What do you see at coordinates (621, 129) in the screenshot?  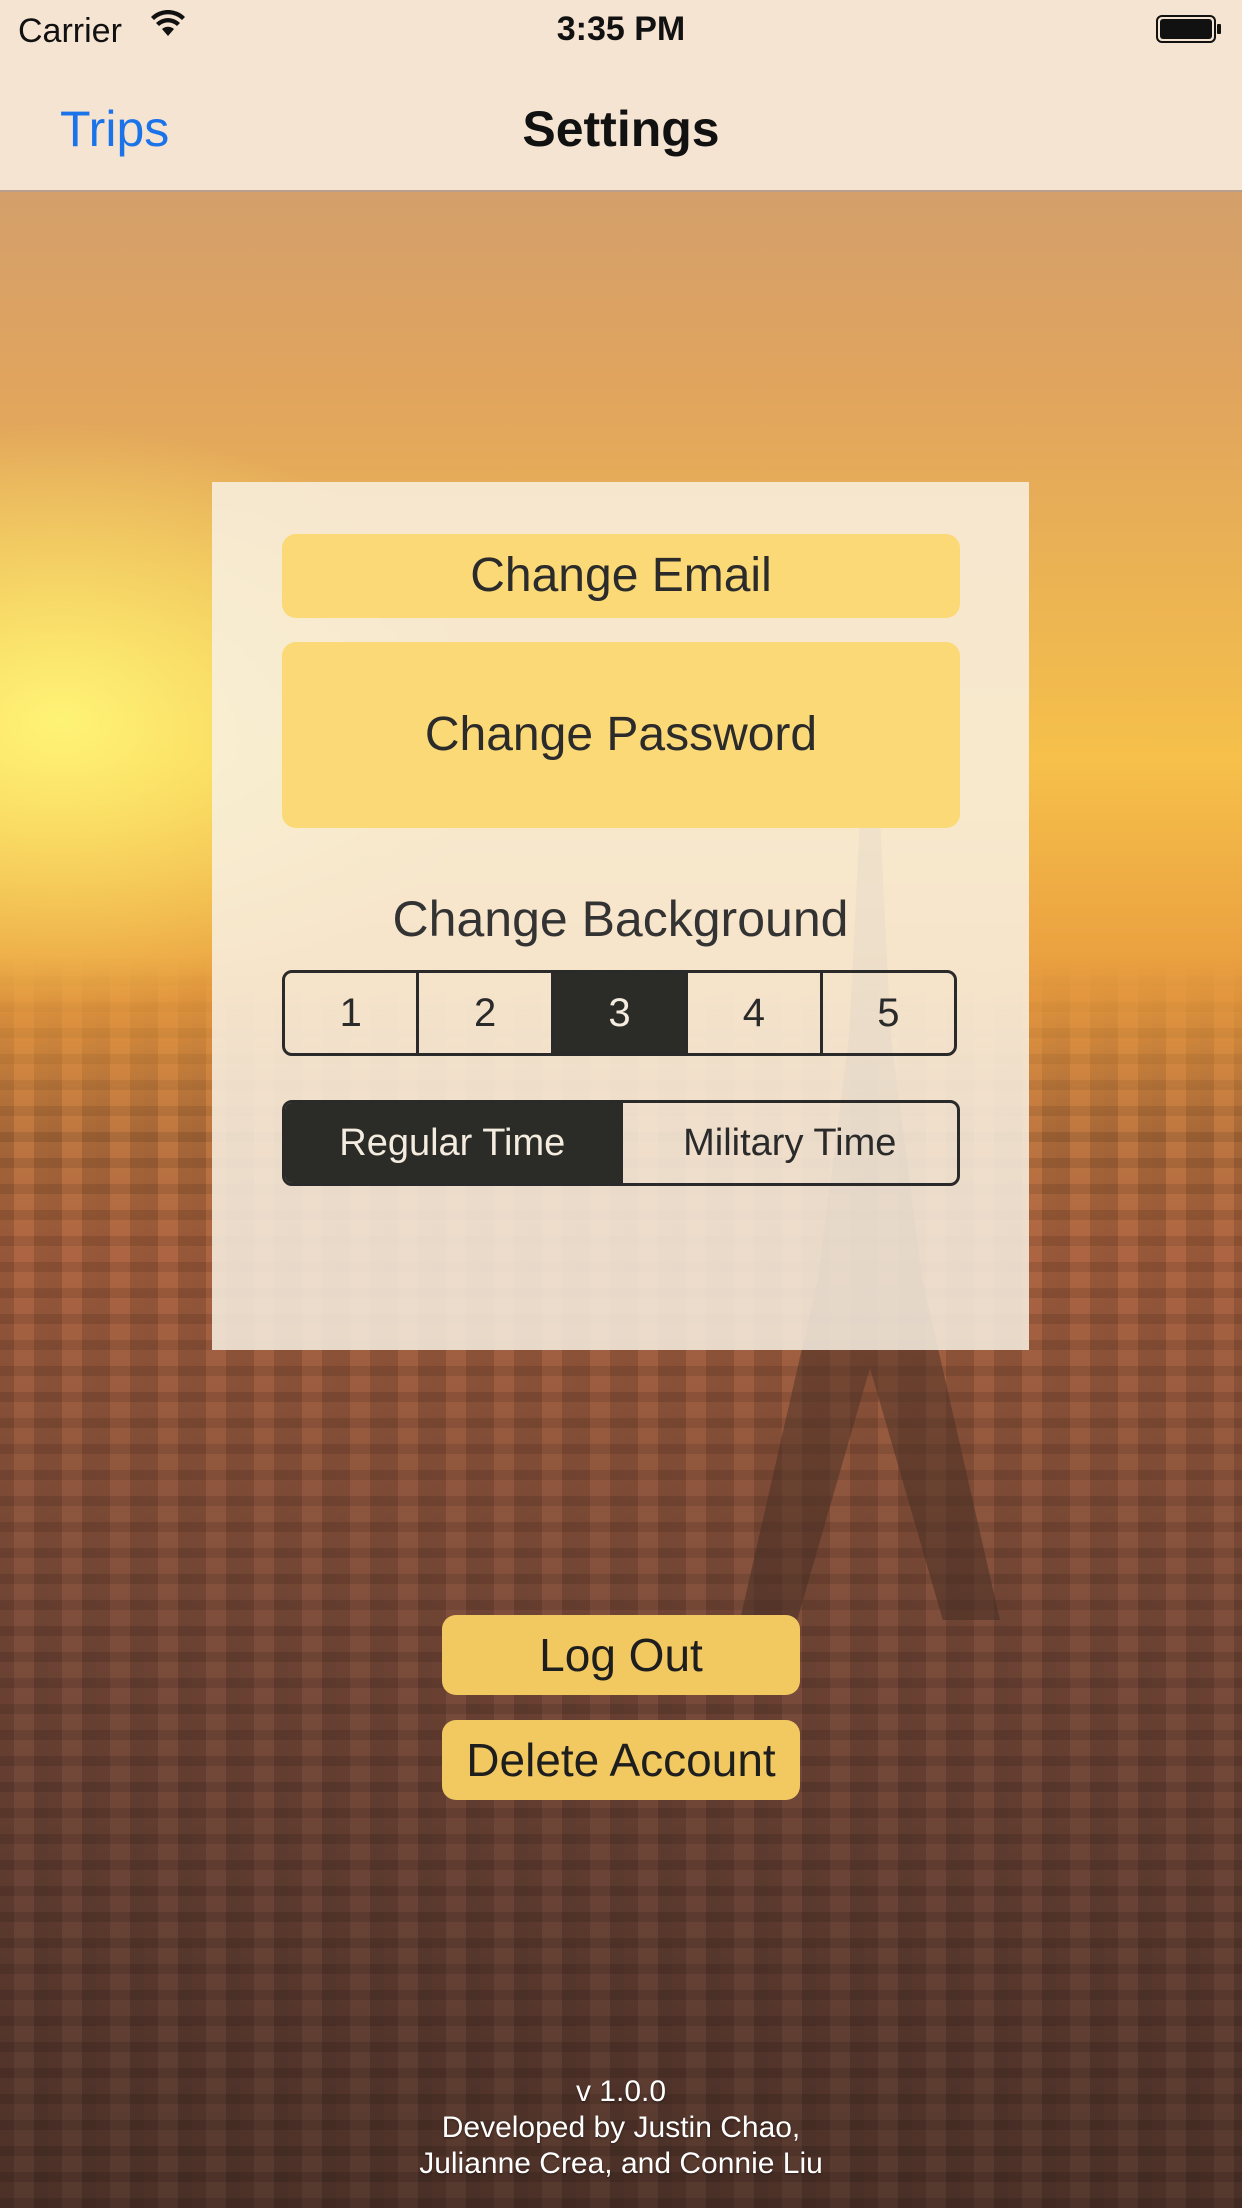 I see `page-title: Settings` at bounding box center [621, 129].